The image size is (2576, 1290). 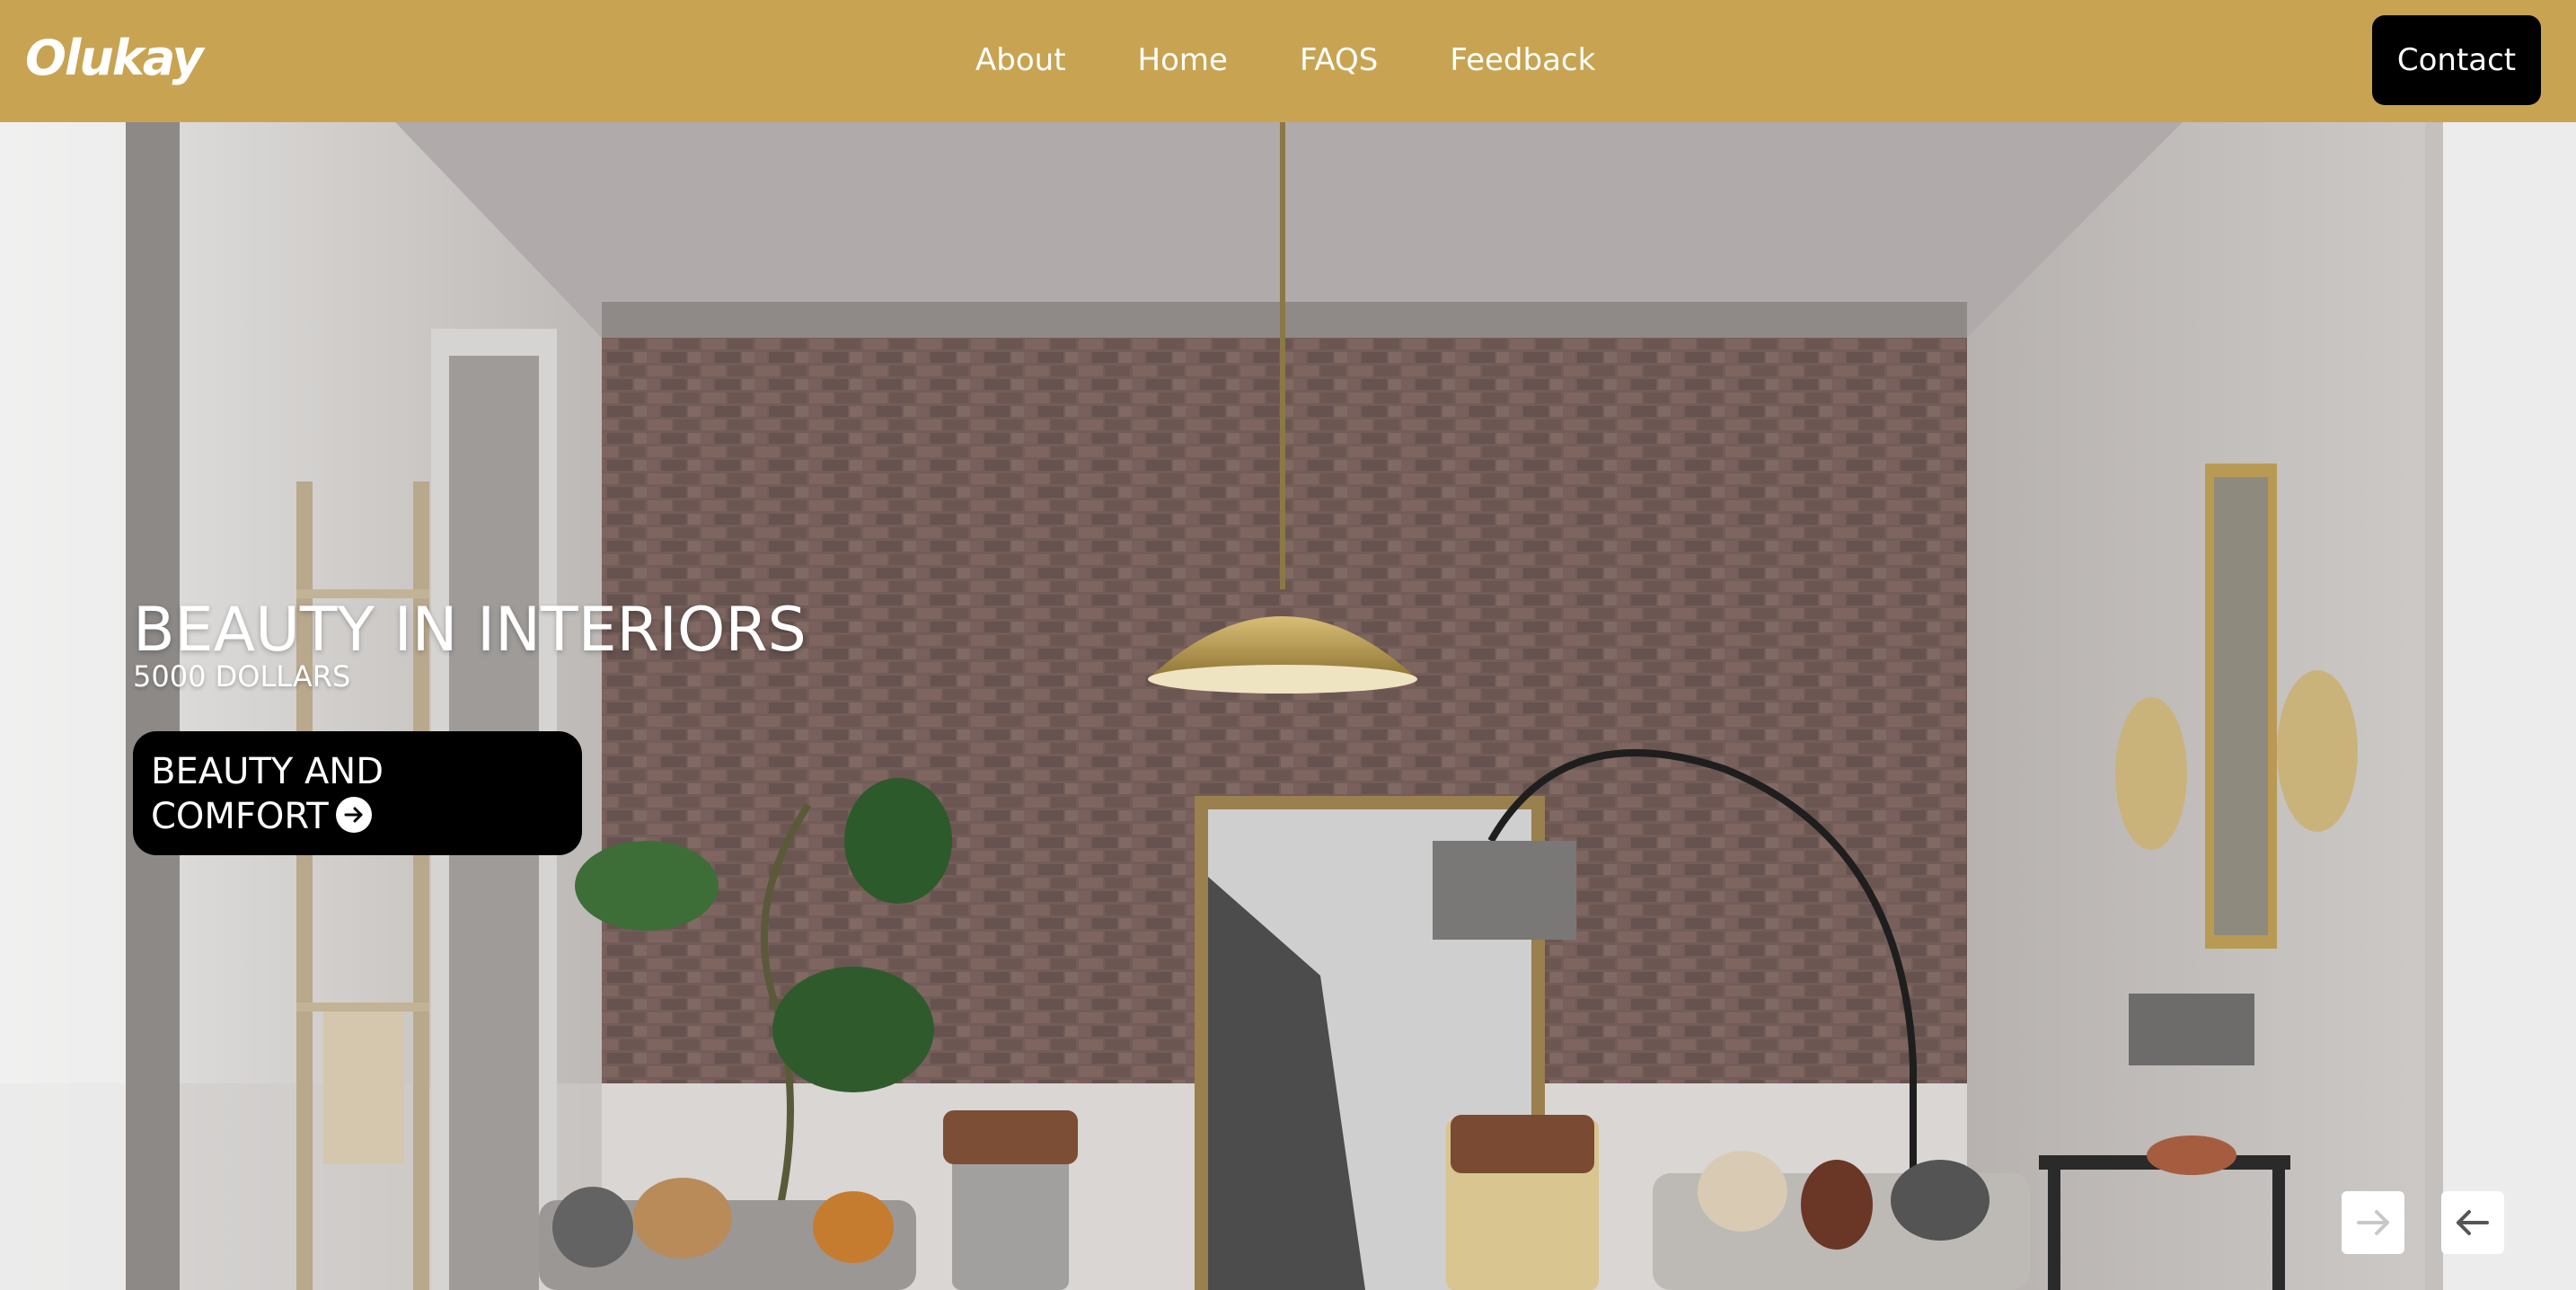 What do you see at coordinates (267, 772) in the screenshot?
I see `cta-label-line1: BEAUTY AND` at bounding box center [267, 772].